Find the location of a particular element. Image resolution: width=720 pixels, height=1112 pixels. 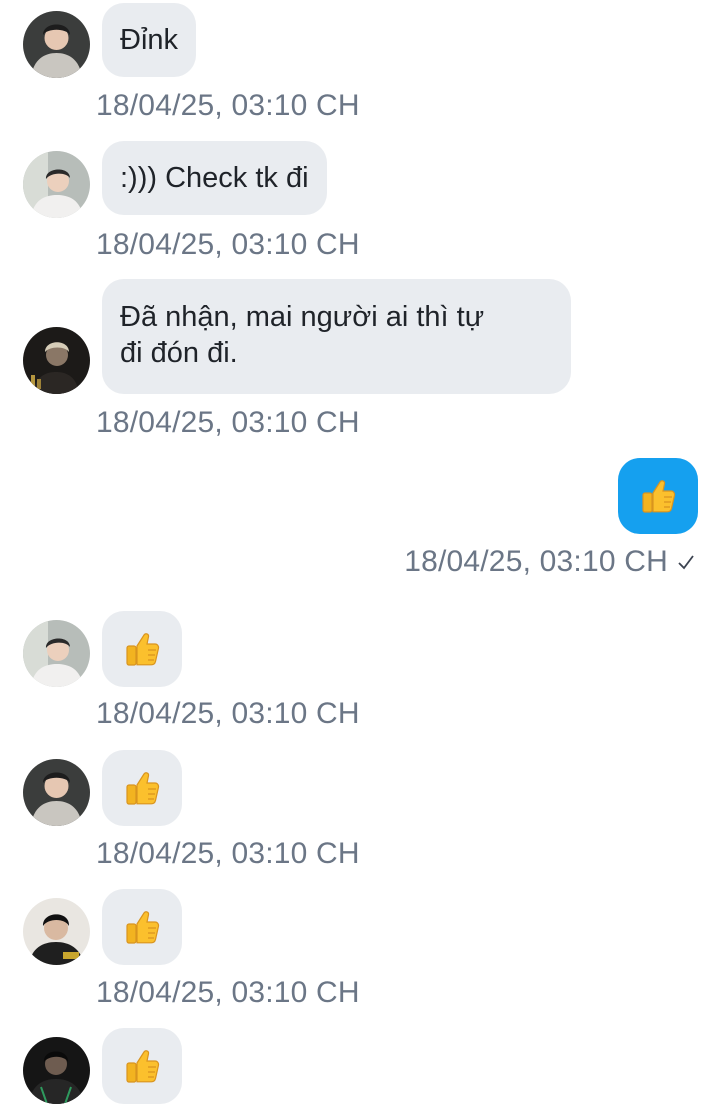

my-message-bubble is located at coordinates (658, 496).